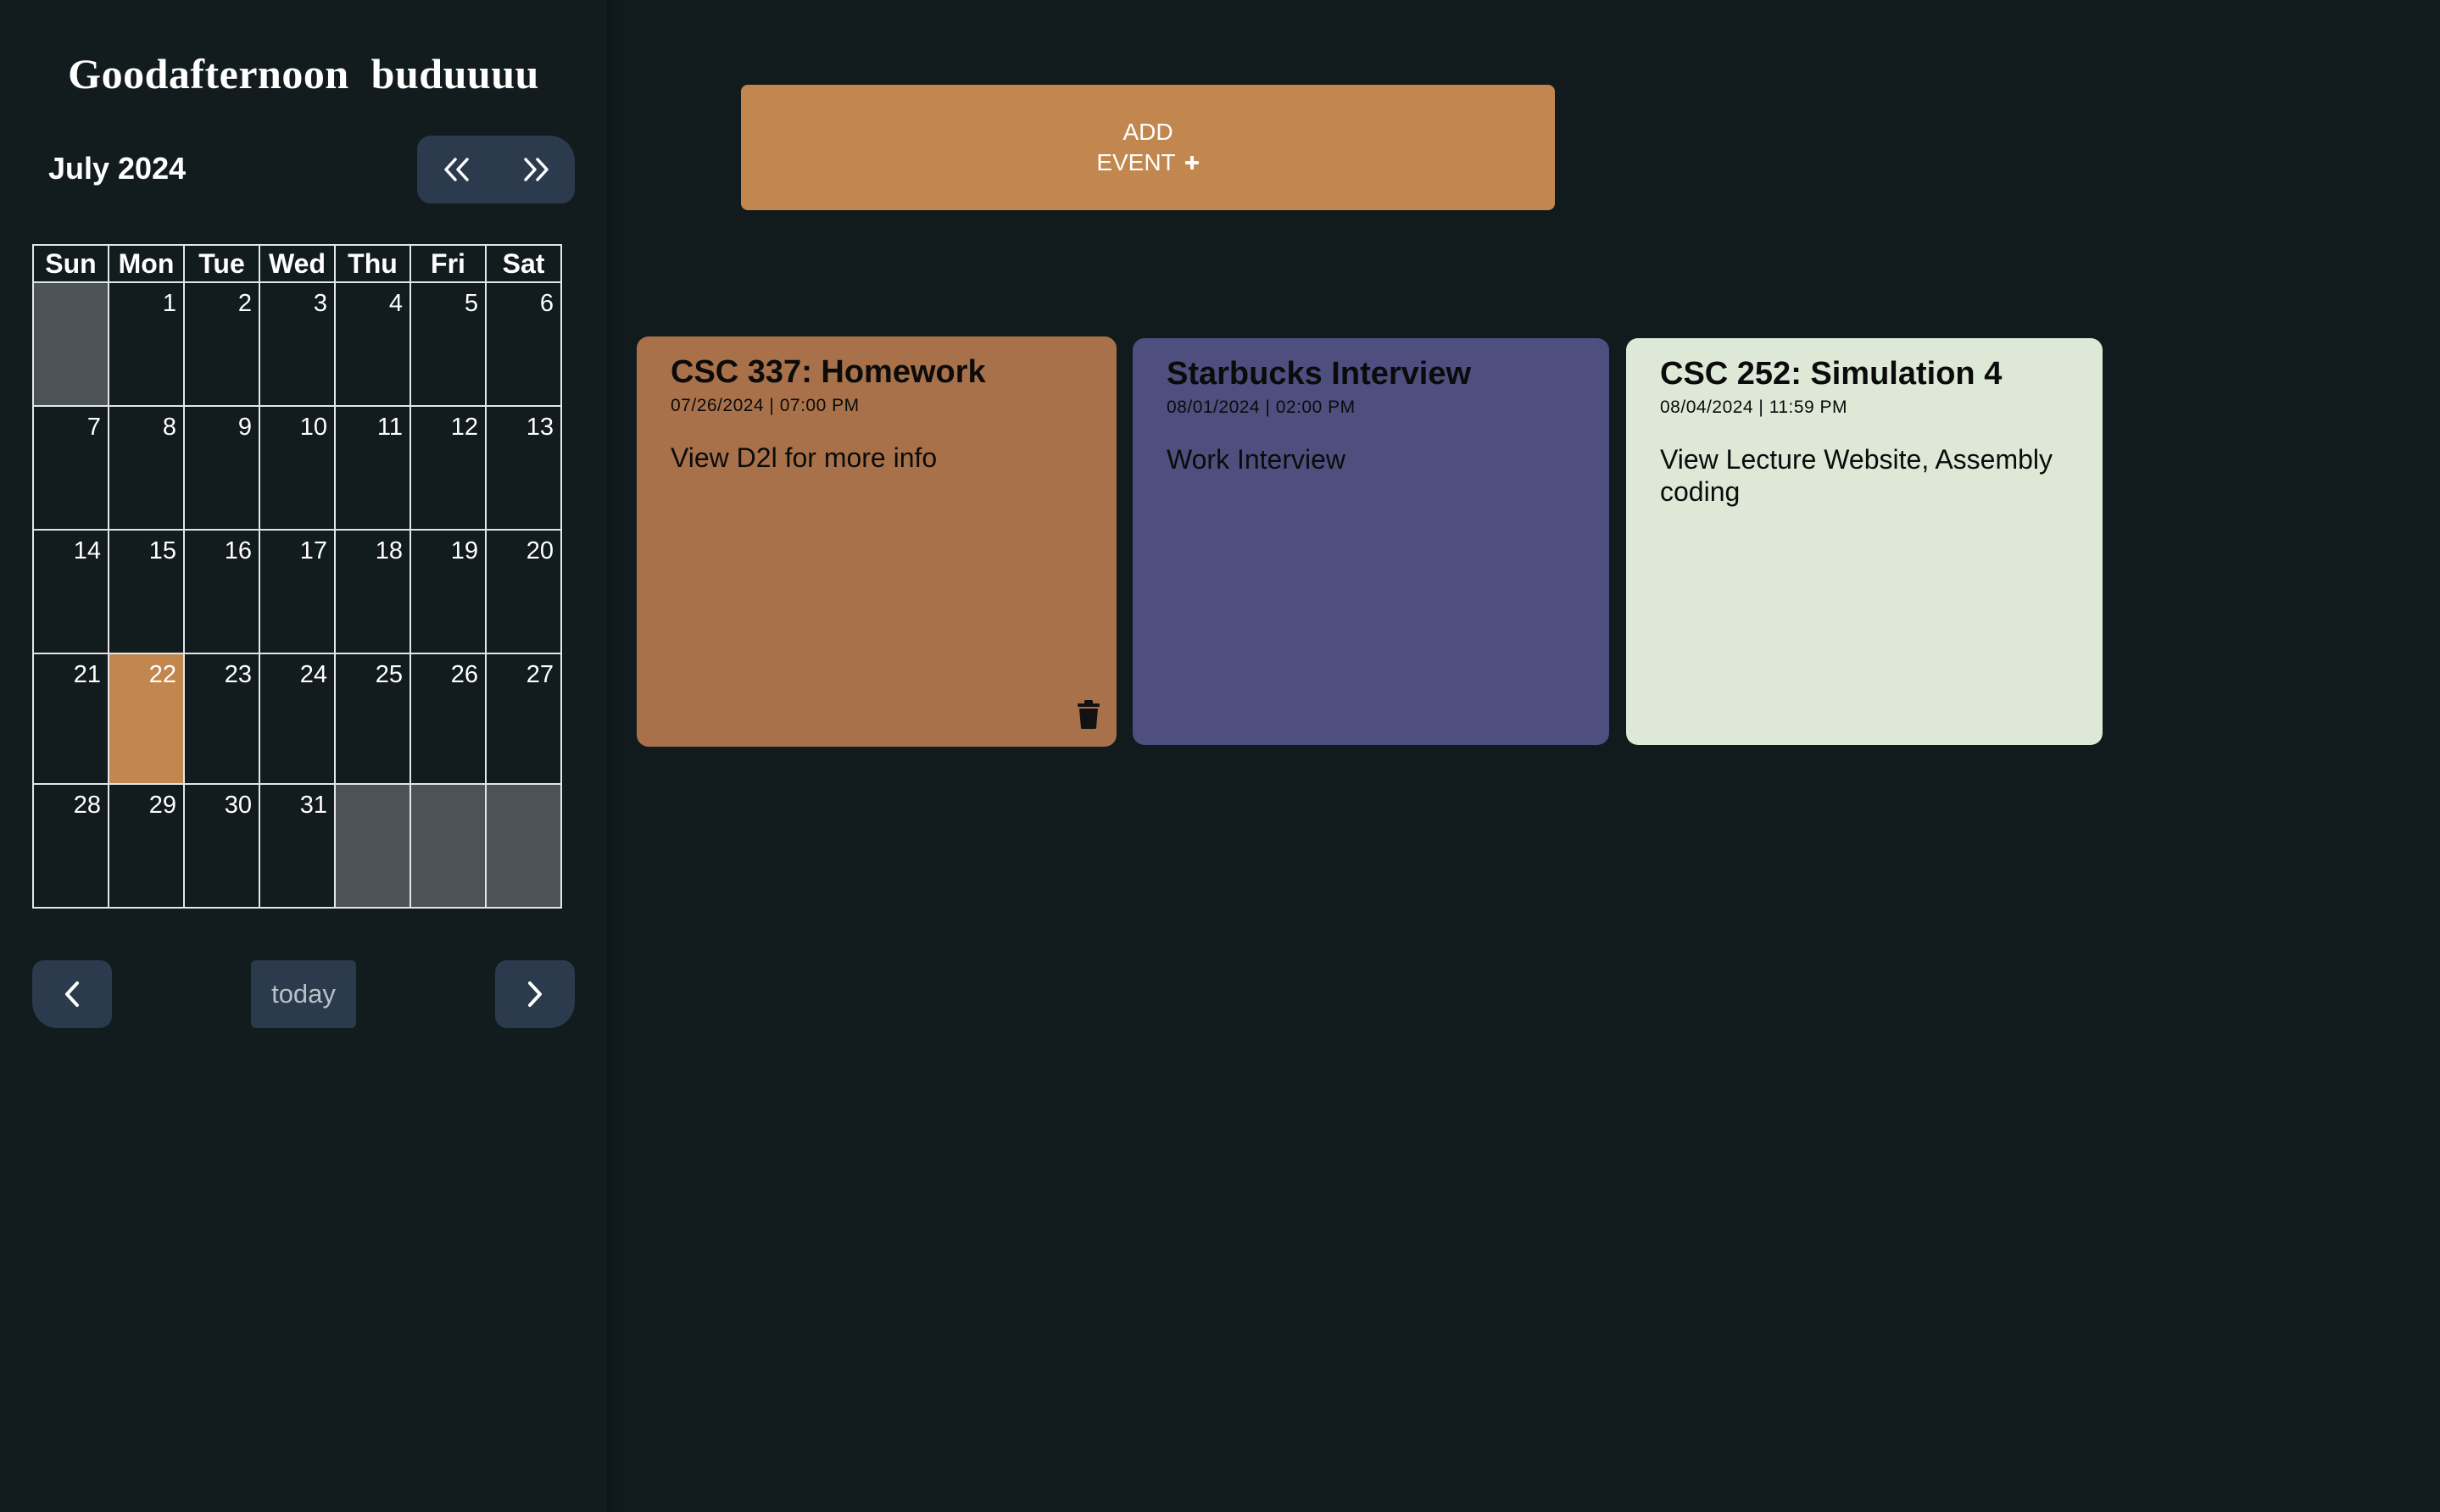 The height and width of the screenshot is (1512, 2440). What do you see at coordinates (117, 168) in the screenshot?
I see `month-title: July 2024` at bounding box center [117, 168].